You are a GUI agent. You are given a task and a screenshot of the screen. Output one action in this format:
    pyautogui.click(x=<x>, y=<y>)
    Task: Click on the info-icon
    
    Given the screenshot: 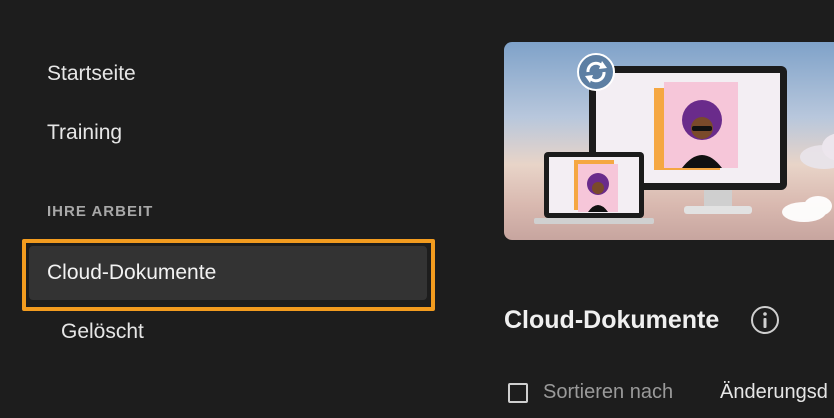 What is the action you would take?
    pyautogui.click(x=765, y=320)
    